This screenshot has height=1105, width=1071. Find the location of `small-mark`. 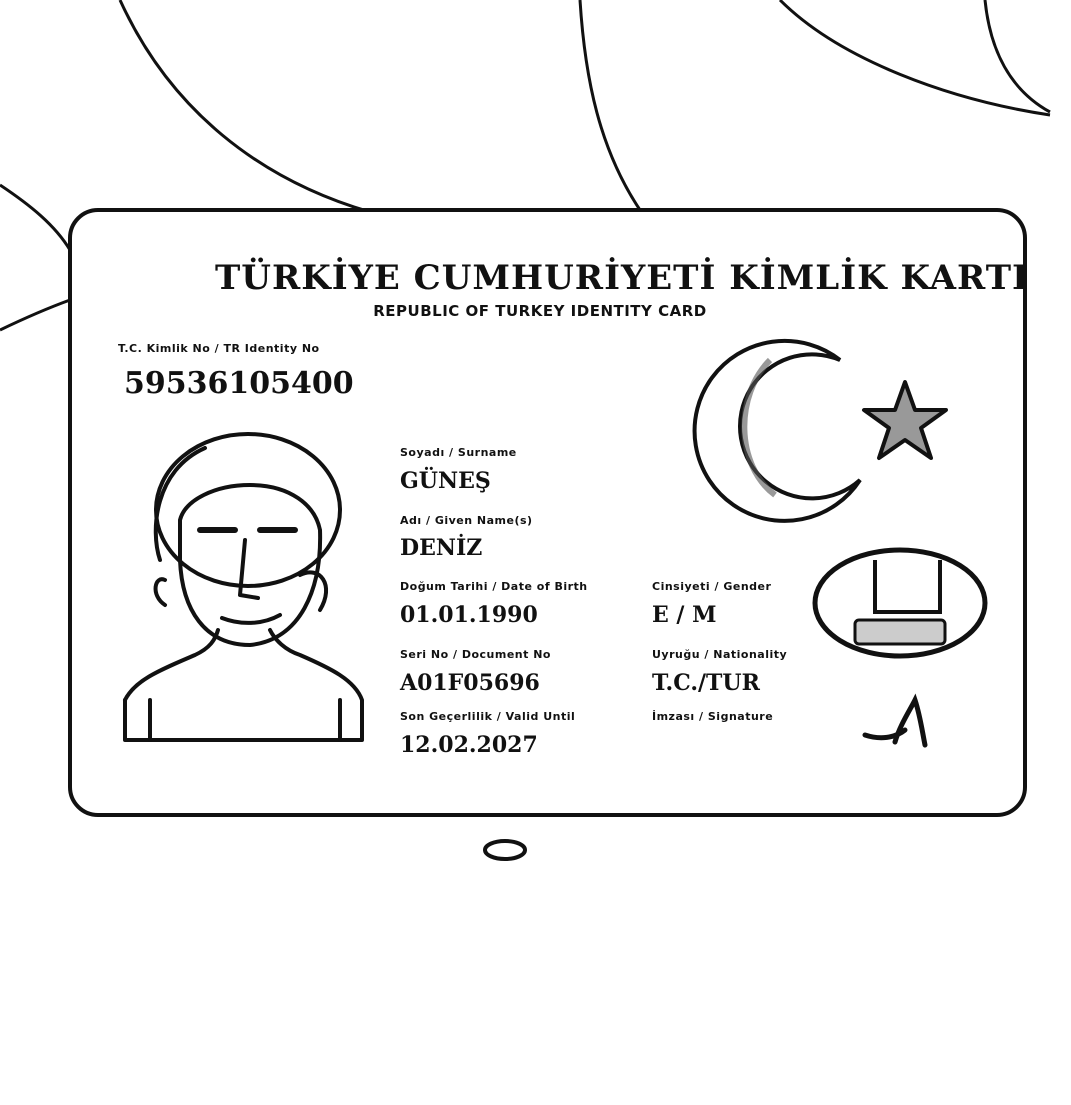

small-mark is located at coordinates (505, 850).